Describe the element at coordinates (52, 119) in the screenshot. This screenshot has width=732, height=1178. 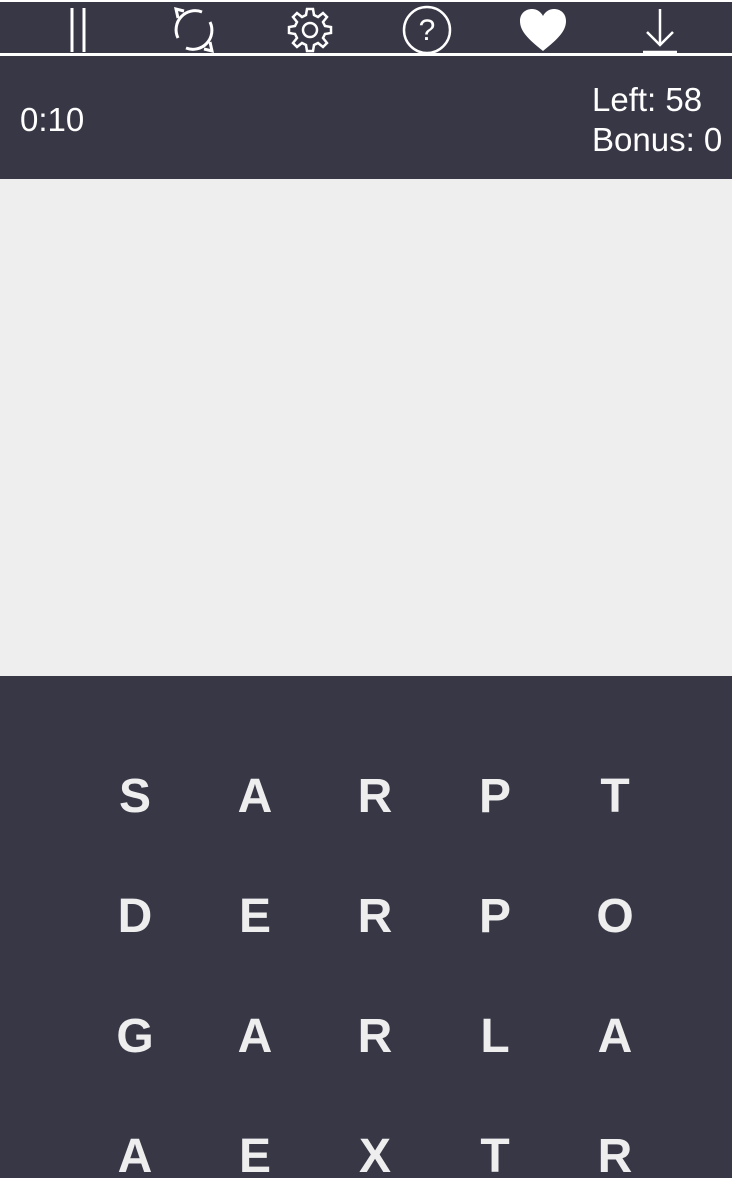
I see `timer: 0:10` at that location.